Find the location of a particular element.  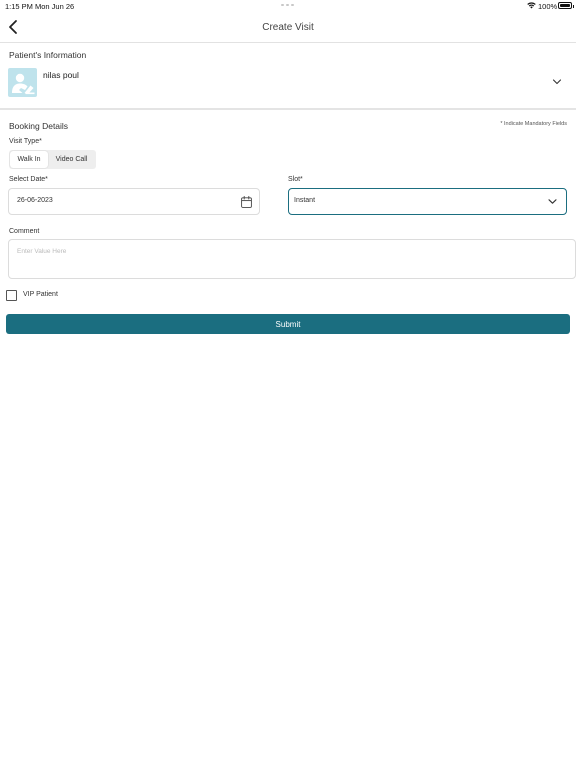

status-date: Mon Jun 26 is located at coordinates (55, 6).